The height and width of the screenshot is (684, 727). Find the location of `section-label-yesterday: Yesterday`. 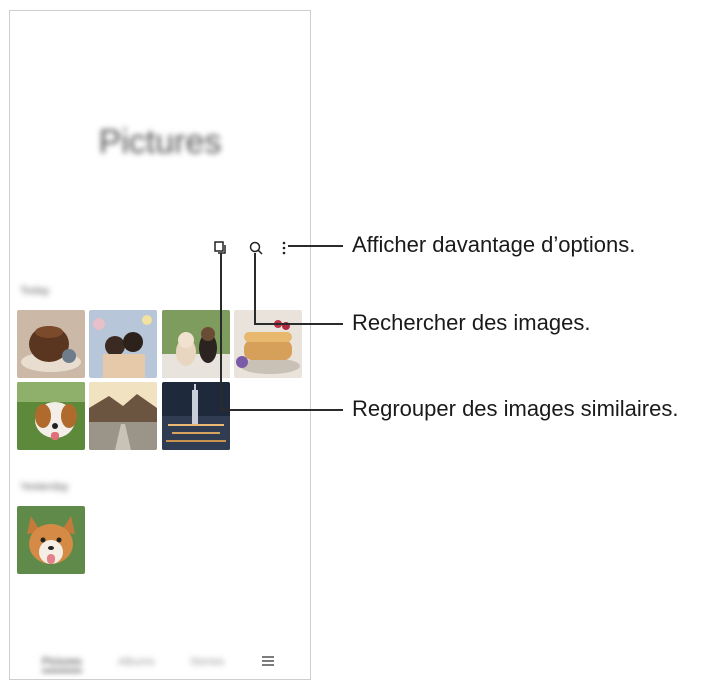

section-label-yesterday: Yesterday is located at coordinates (44, 487).